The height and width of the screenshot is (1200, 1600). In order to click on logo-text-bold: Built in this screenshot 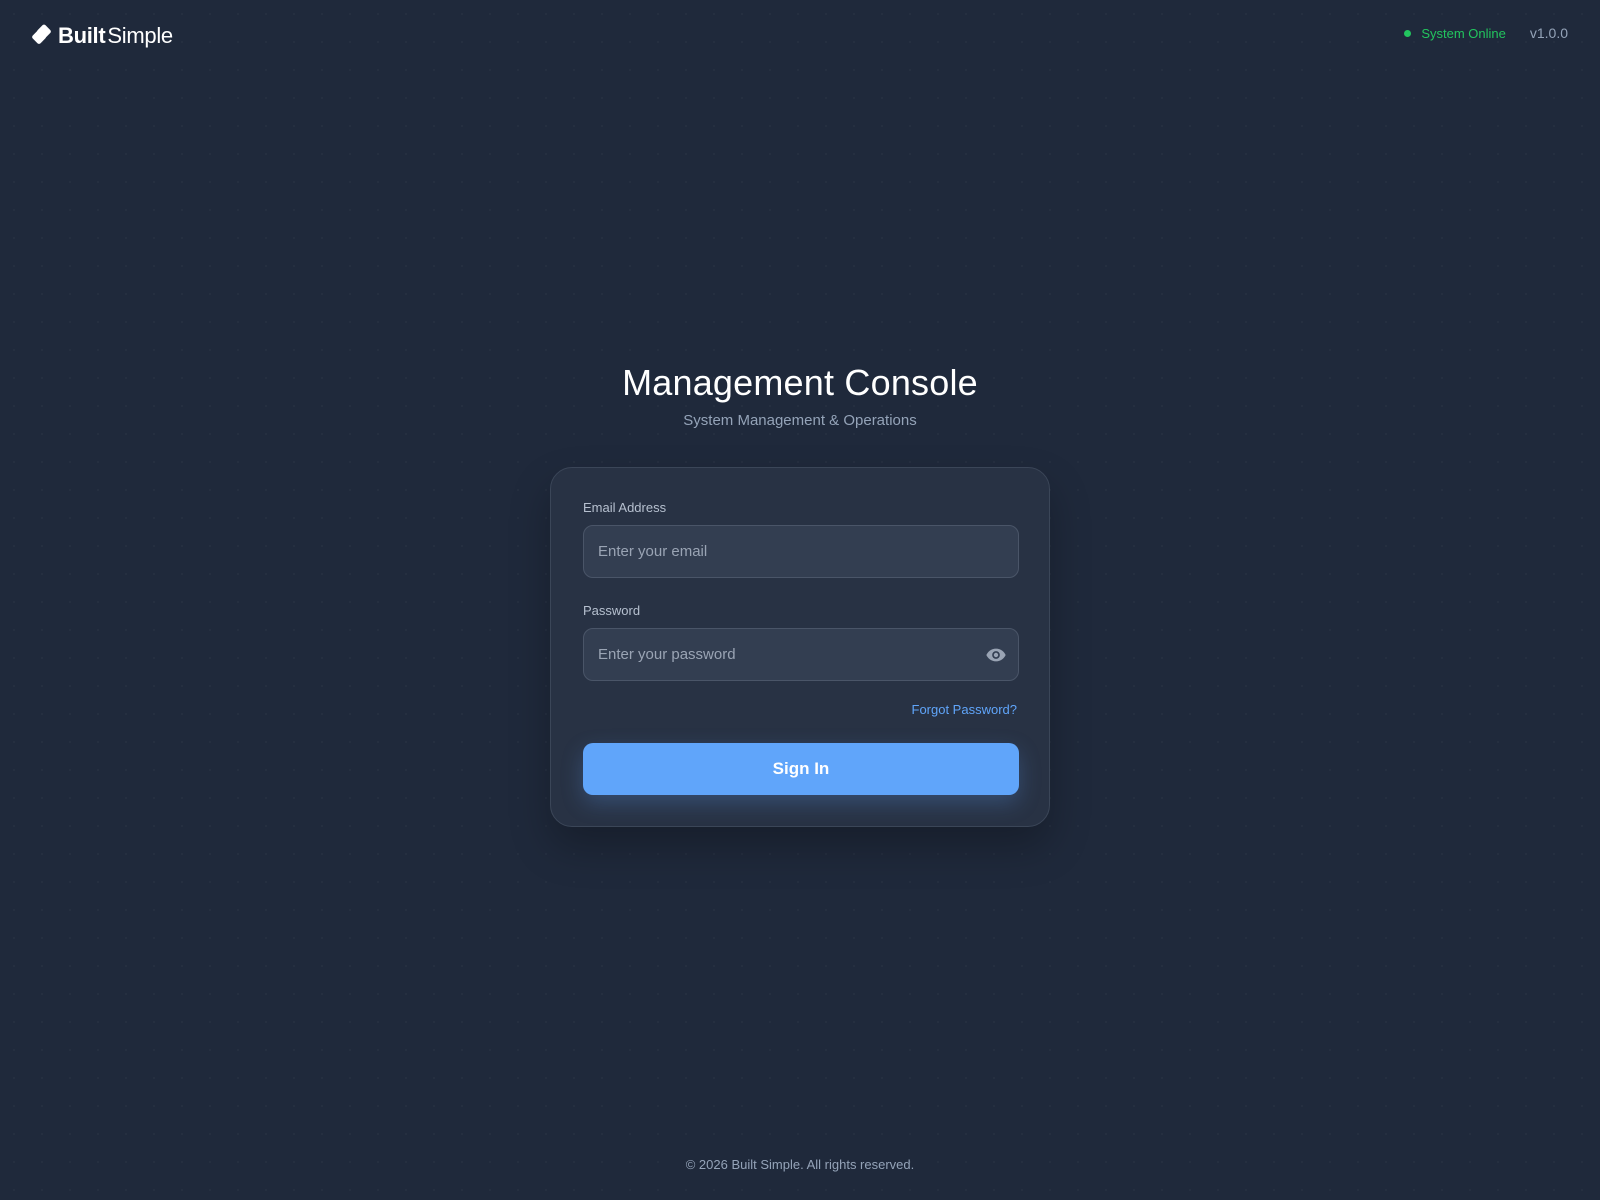, I will do `click(82, 35)`.